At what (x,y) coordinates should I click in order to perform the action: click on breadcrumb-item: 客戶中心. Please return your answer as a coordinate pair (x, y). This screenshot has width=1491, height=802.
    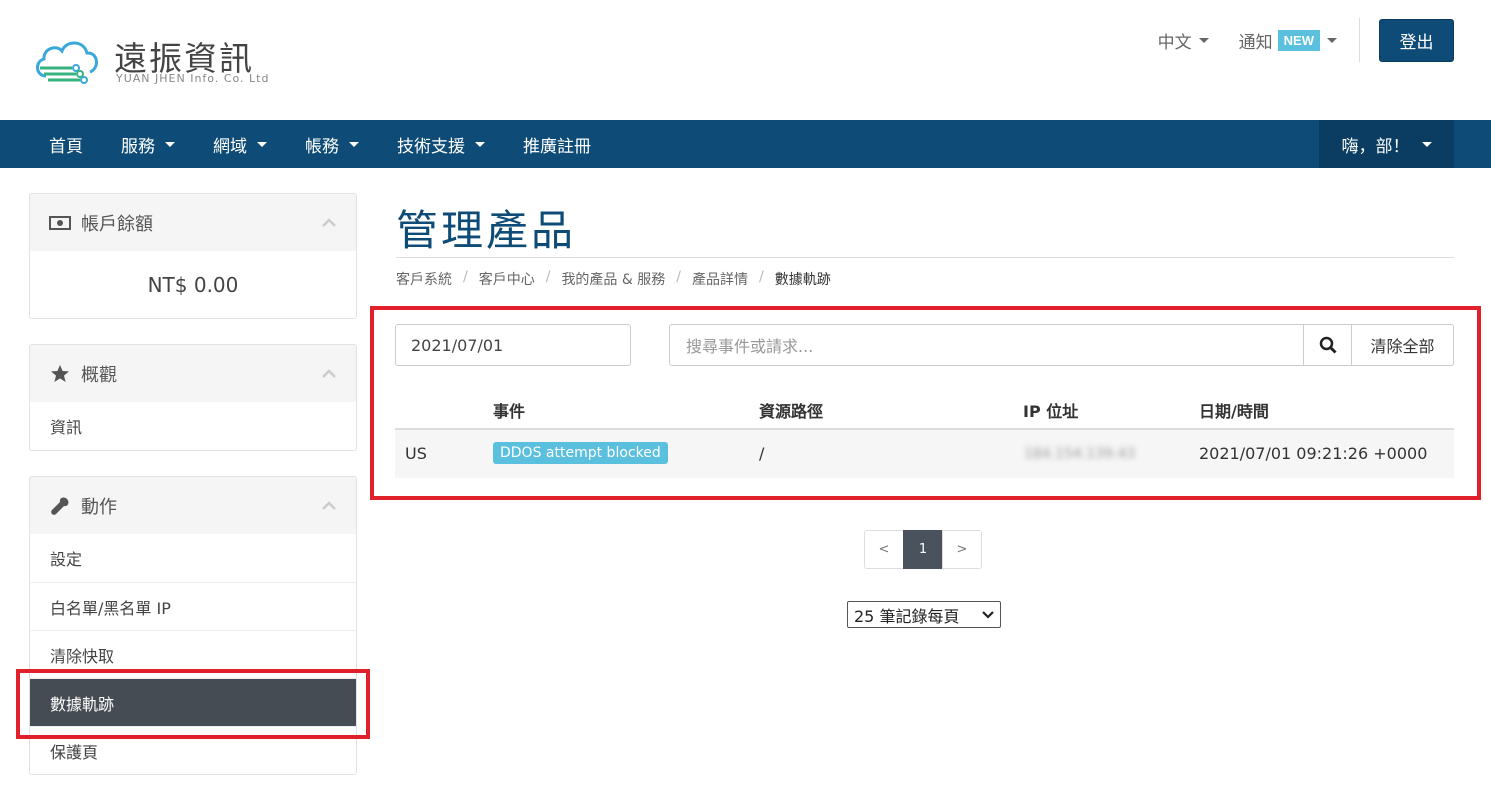
    Looking at the image, I should click on (507, 279).